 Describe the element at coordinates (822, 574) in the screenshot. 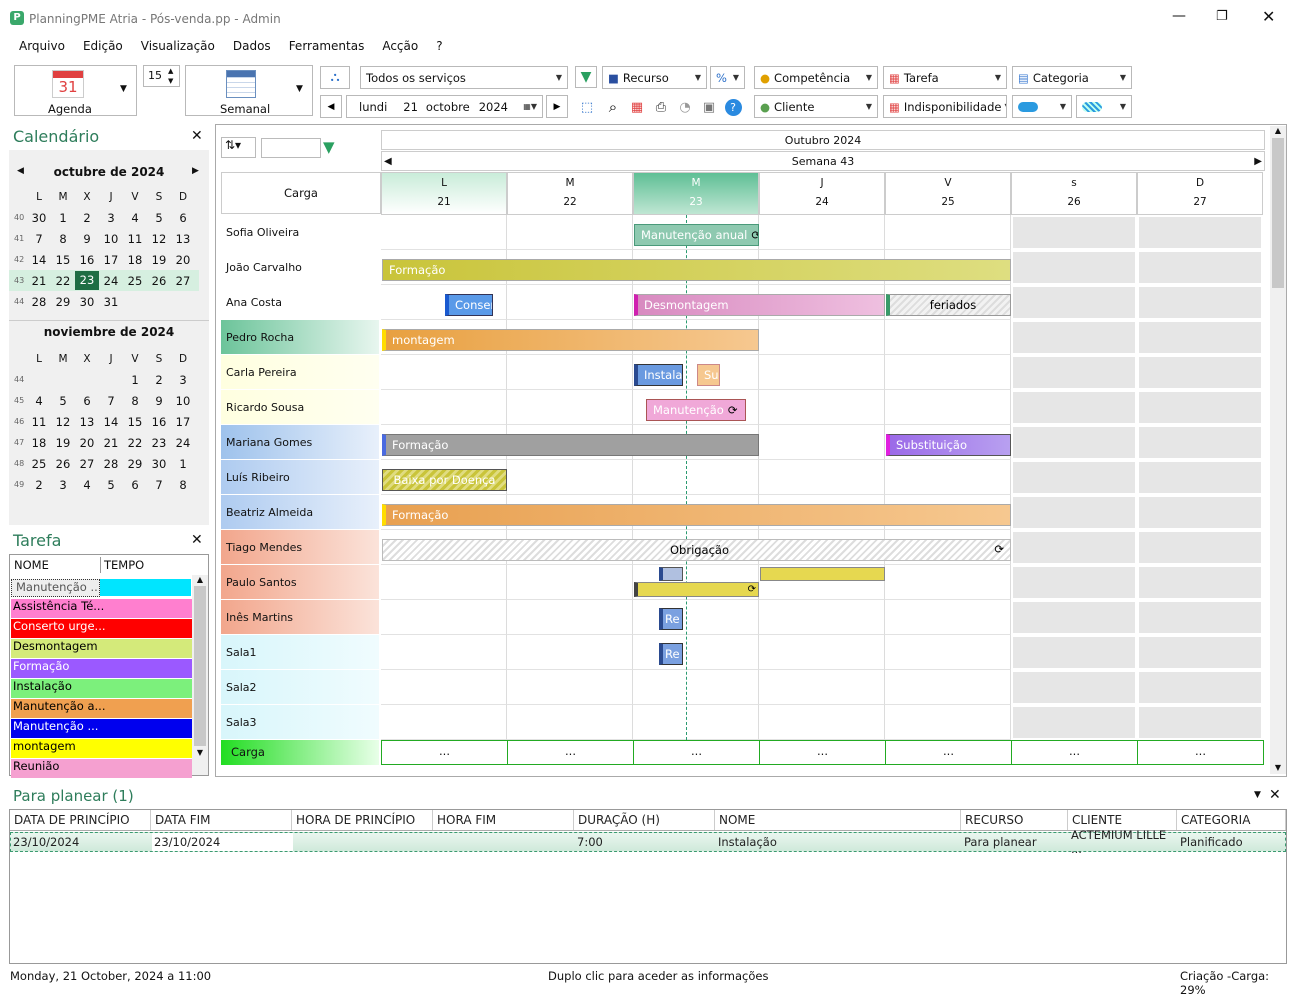

I see `event-bar` at that location.